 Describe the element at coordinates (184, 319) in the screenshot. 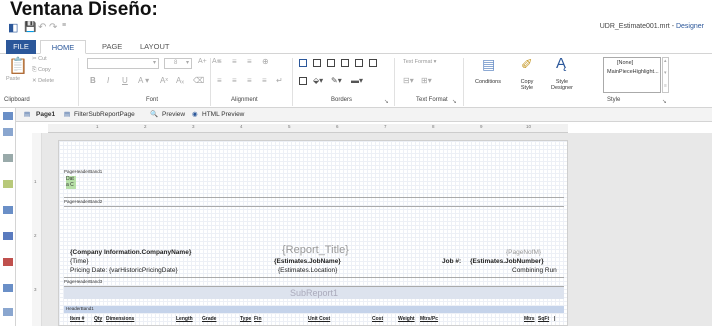

I see `column-header: Length` at that location.